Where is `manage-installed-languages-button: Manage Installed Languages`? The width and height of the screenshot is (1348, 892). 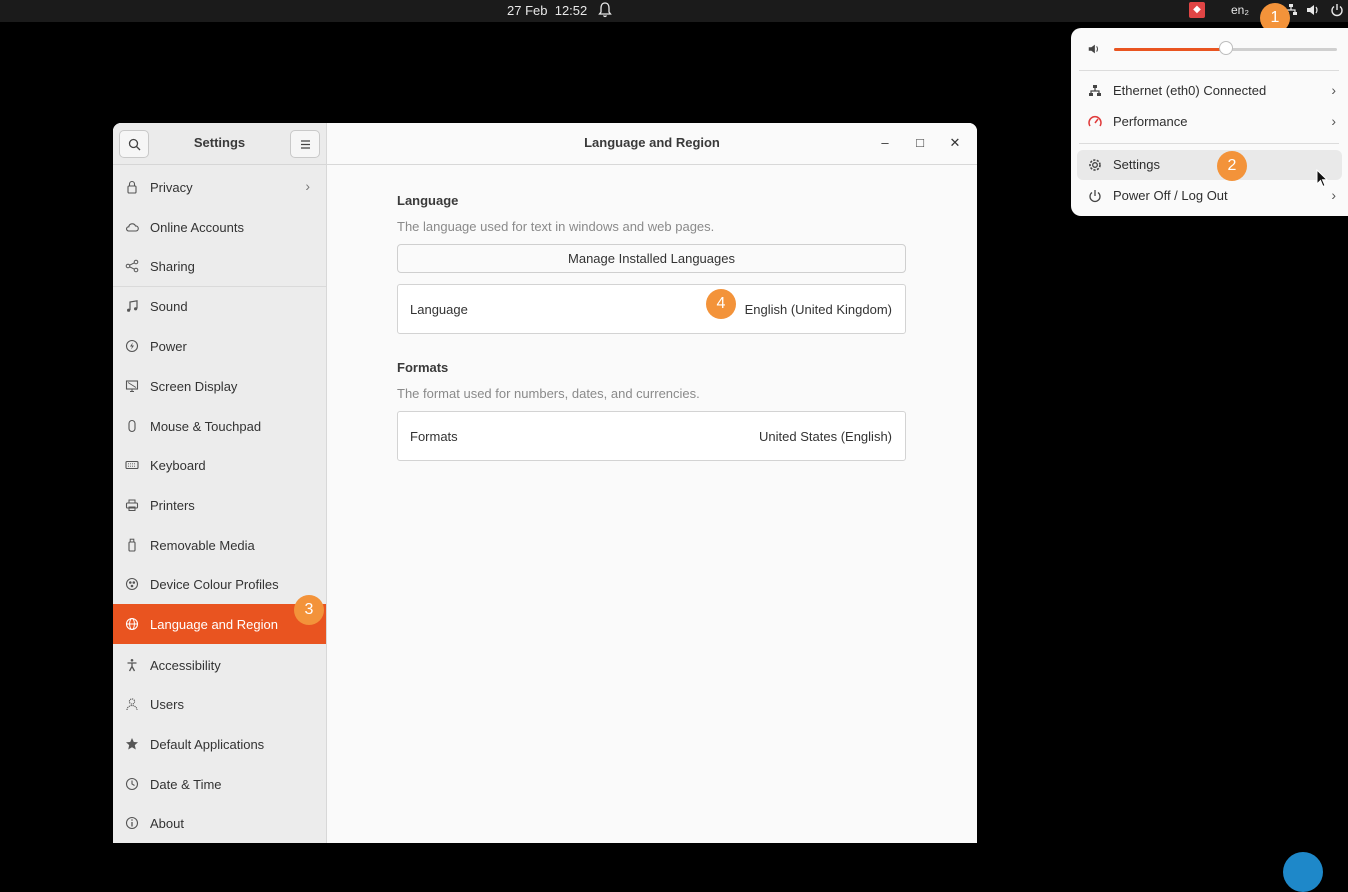
manage-installed-languages-button: Manage Installed Languages is located at coordinates (651, 258).